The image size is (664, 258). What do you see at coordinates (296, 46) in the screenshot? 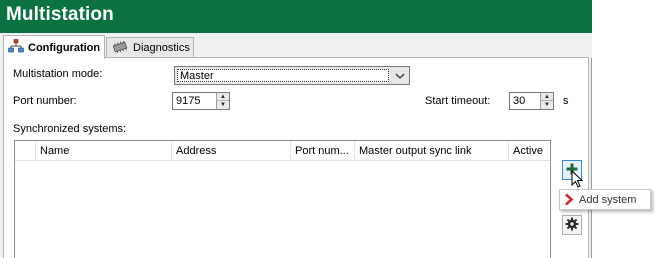
I see `tab-strip: Configuration Diagnostics` at bounding box center [296, 46].